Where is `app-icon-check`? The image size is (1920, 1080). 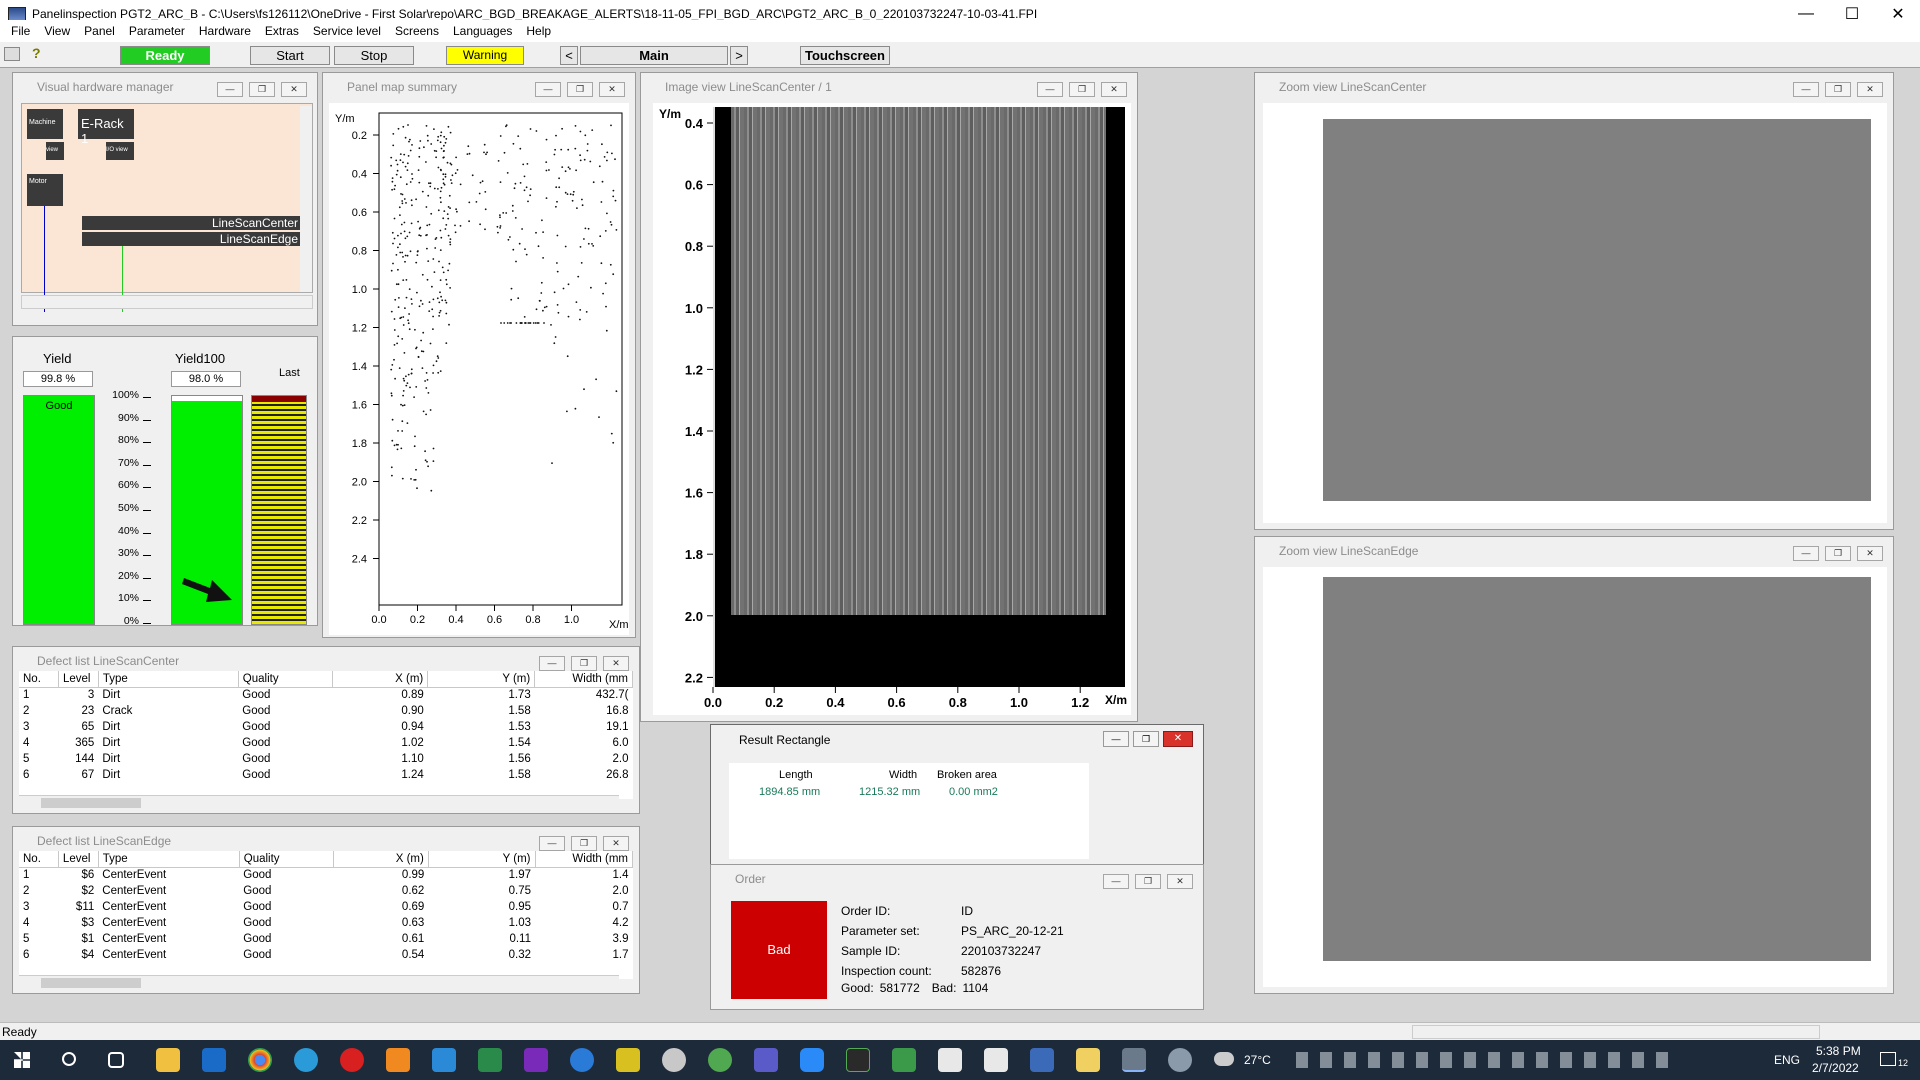
app-icon-check is located at coordinates (1088, 1060).